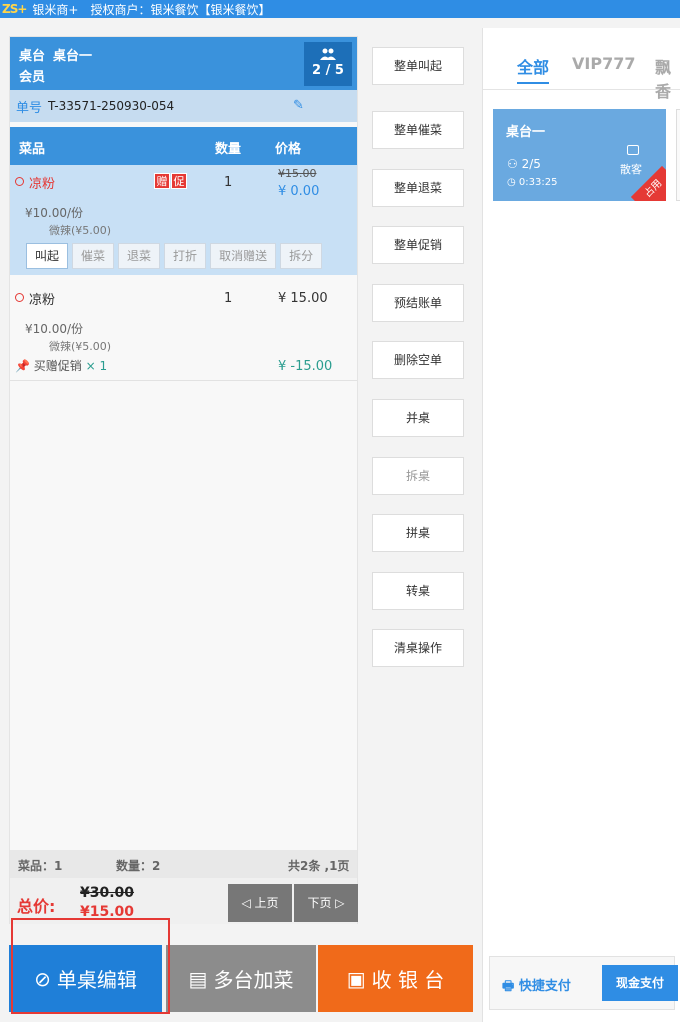 The image size is (680, 1022). Describe the element at coordinates (228, 149) in the screenshot. I see `col-qty: 数量` at that location.